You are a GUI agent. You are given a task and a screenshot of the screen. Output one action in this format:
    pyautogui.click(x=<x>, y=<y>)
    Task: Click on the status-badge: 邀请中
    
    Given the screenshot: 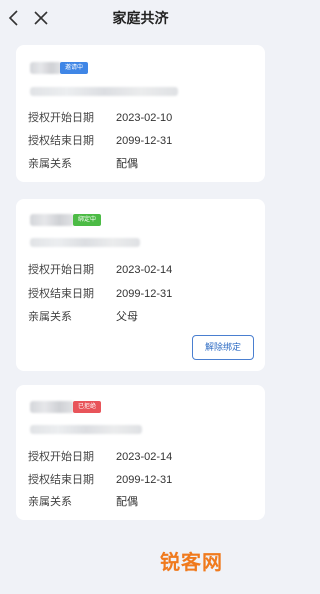 What is the action you would take?
    pyautogui.click(x=74, y=68)
    